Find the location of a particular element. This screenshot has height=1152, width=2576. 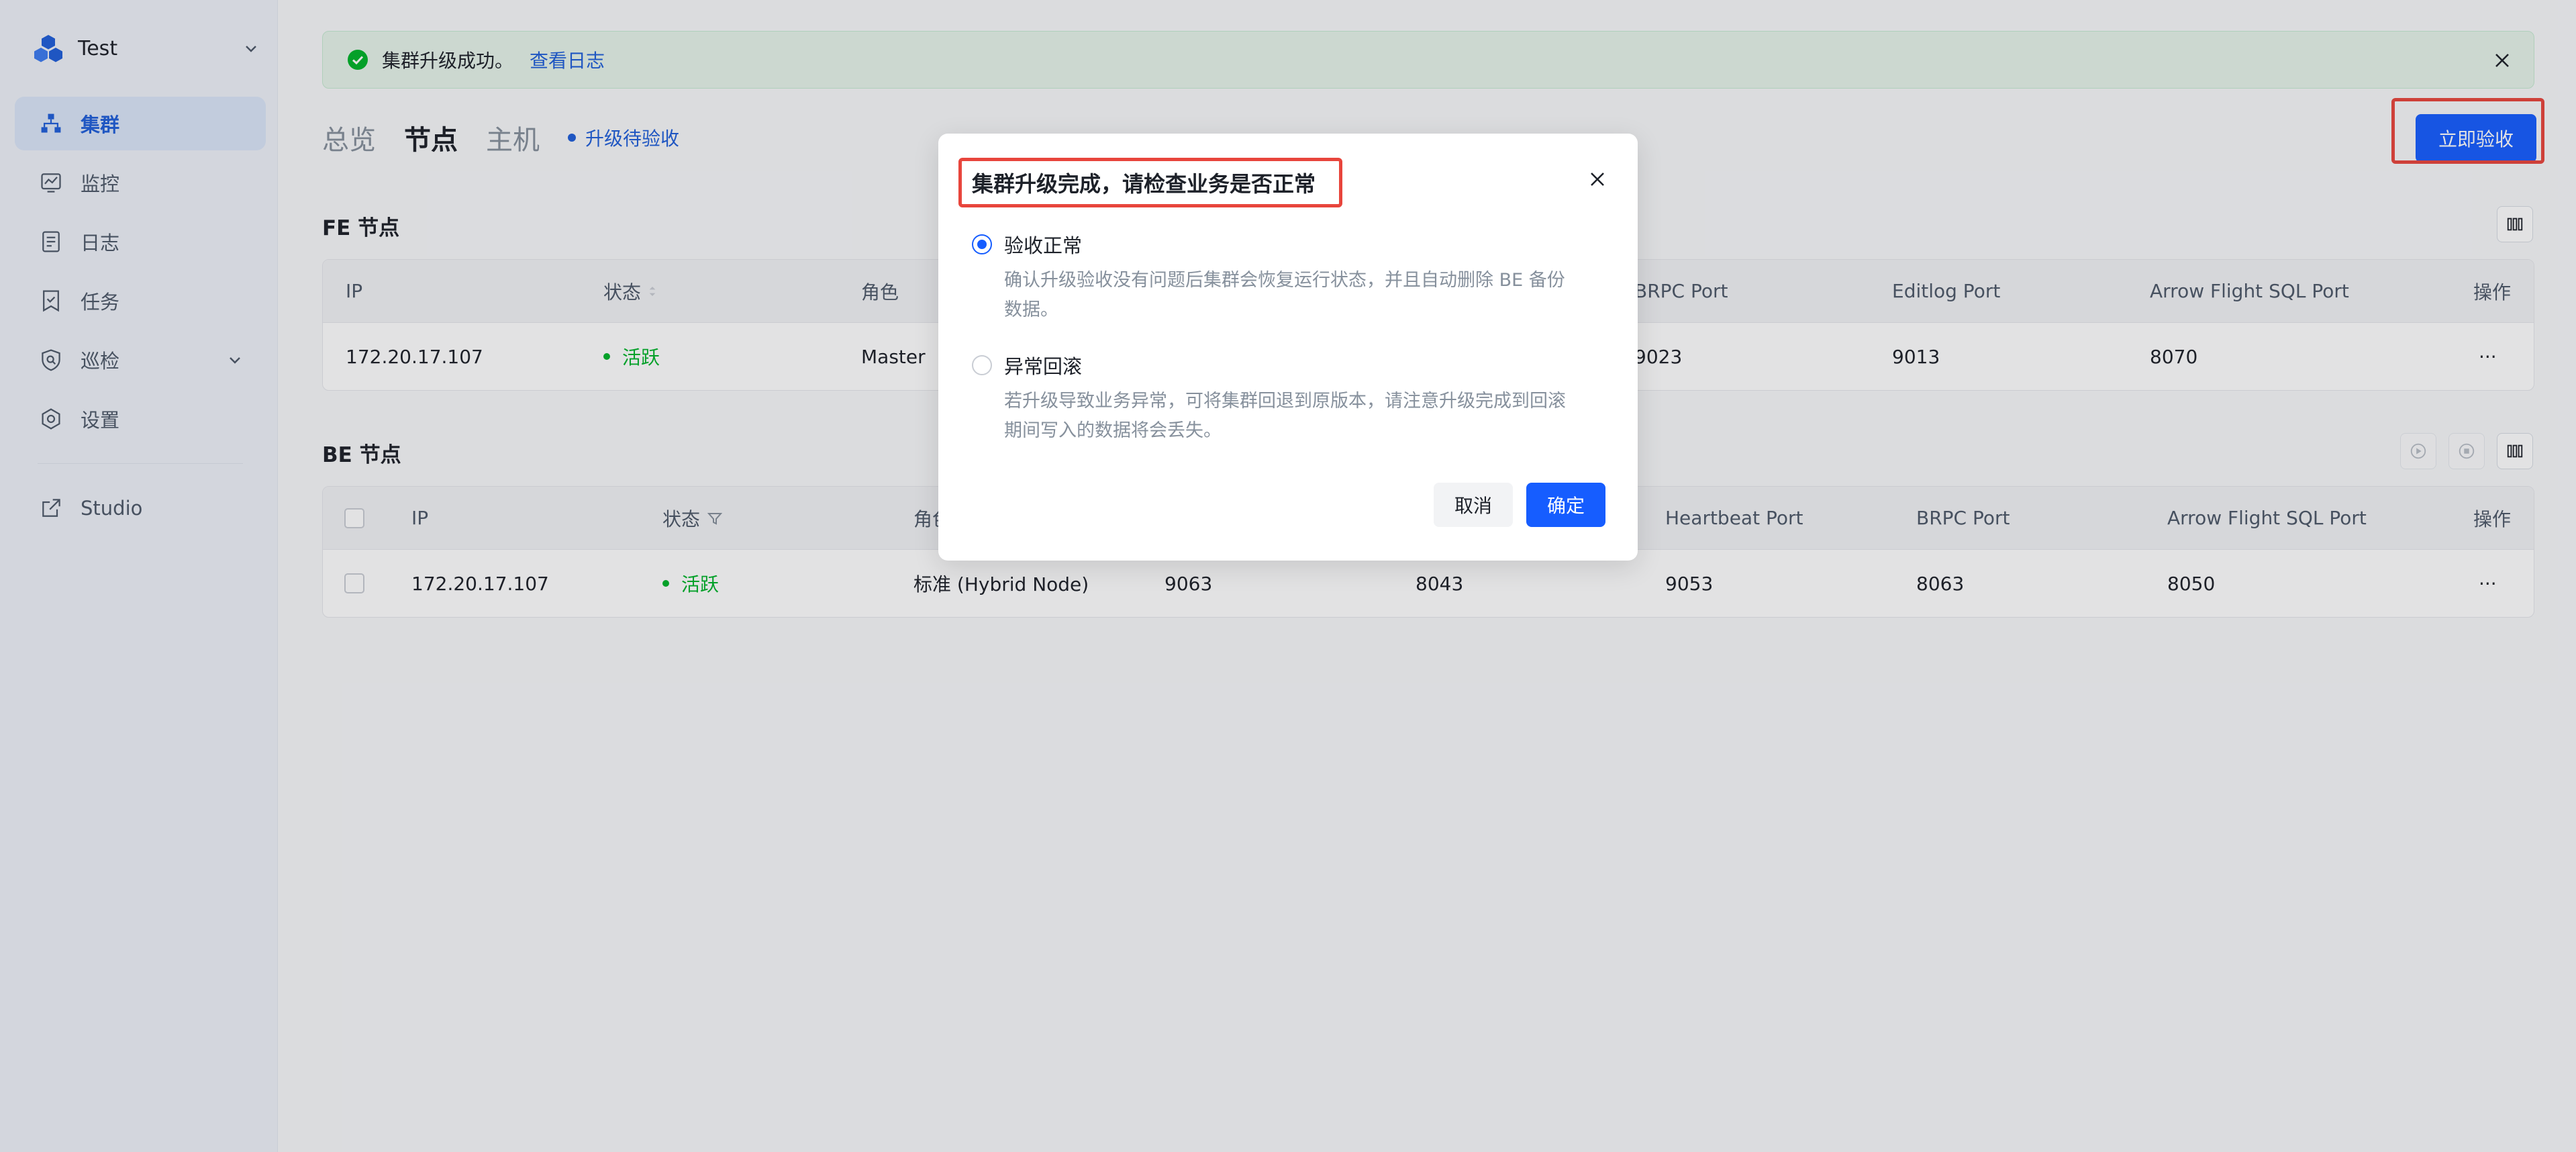

confirm-button: 确定 is located at coordinates (1565, 505).